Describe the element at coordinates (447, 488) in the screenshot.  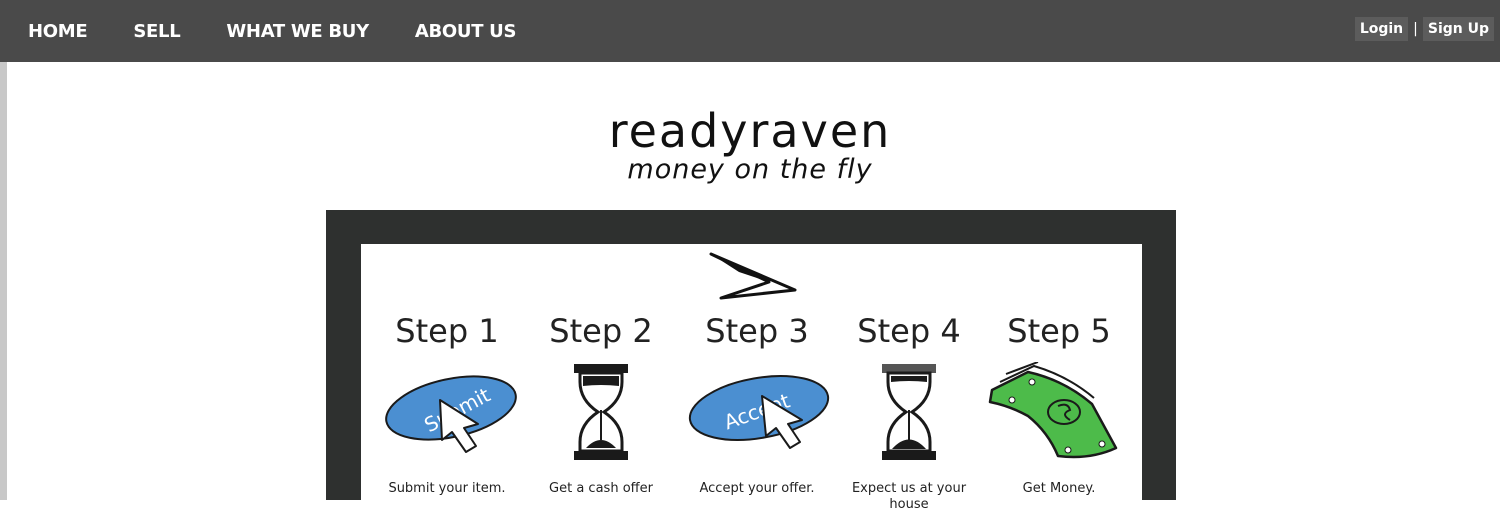
I see `step-caption: Submit your item.` at that location.